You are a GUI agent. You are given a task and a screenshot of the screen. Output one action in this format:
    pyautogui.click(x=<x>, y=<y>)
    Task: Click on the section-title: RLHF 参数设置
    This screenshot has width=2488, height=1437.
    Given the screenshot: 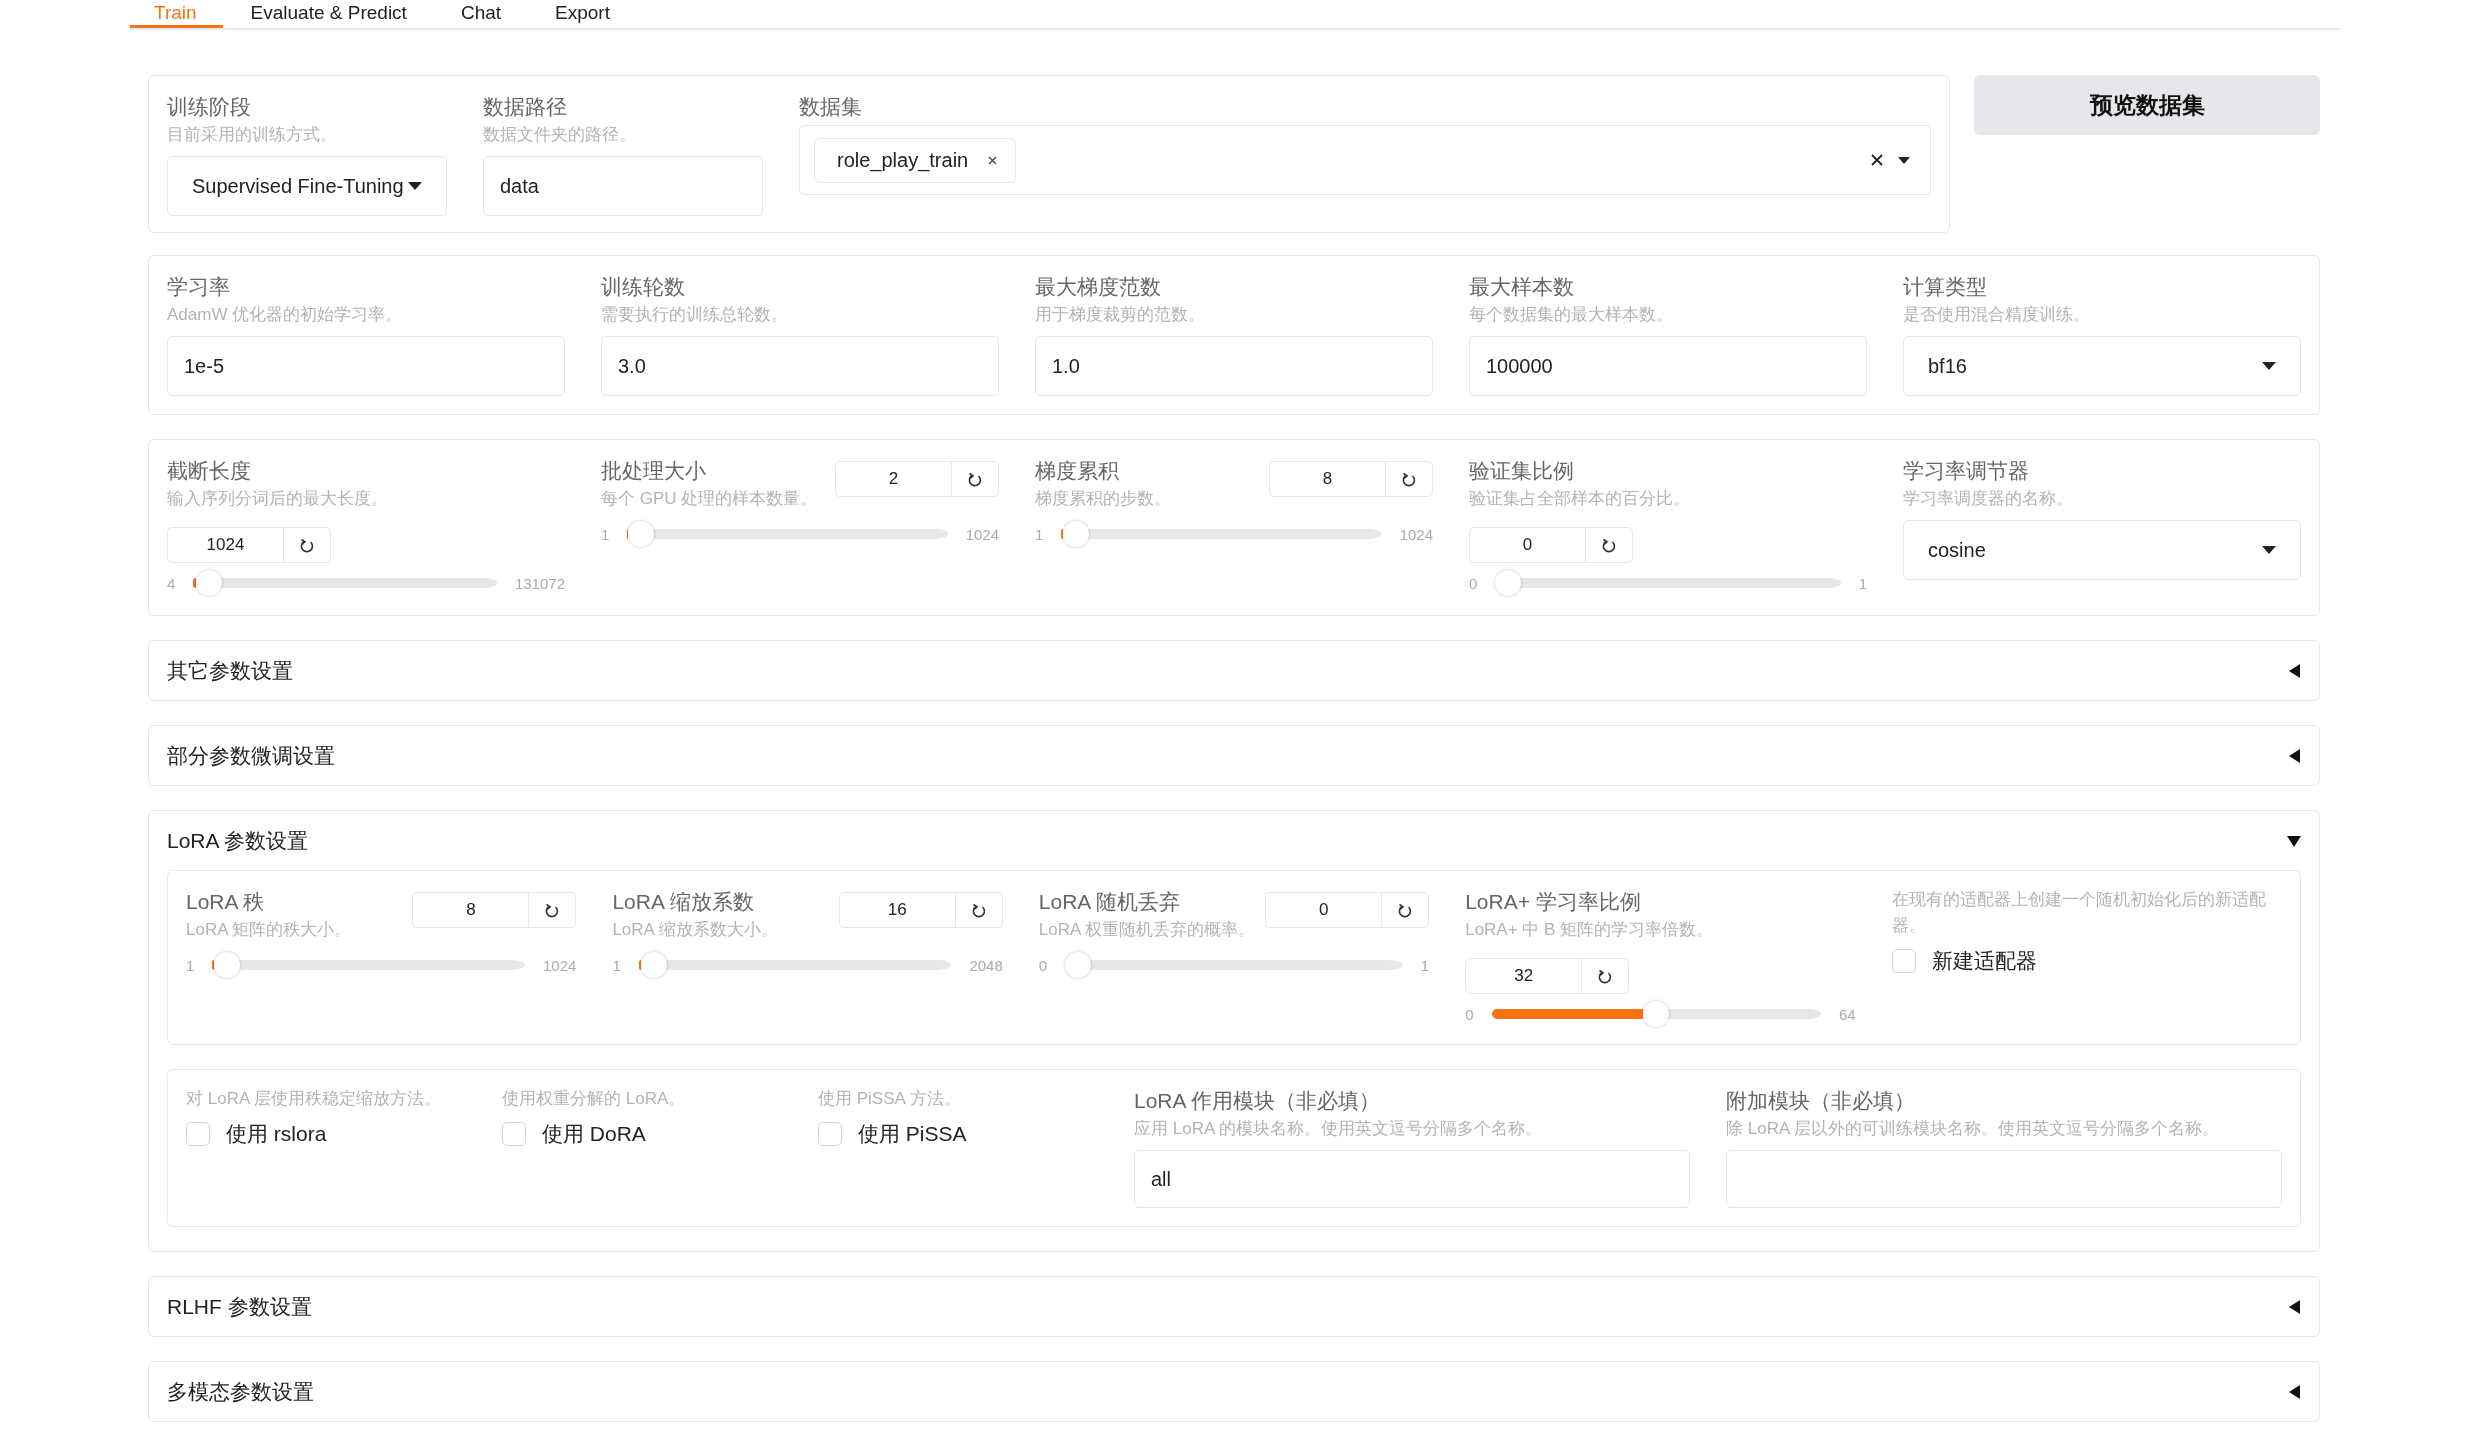 What is the action you would take?
    pyautogui.click(x=239, y=1306)
    